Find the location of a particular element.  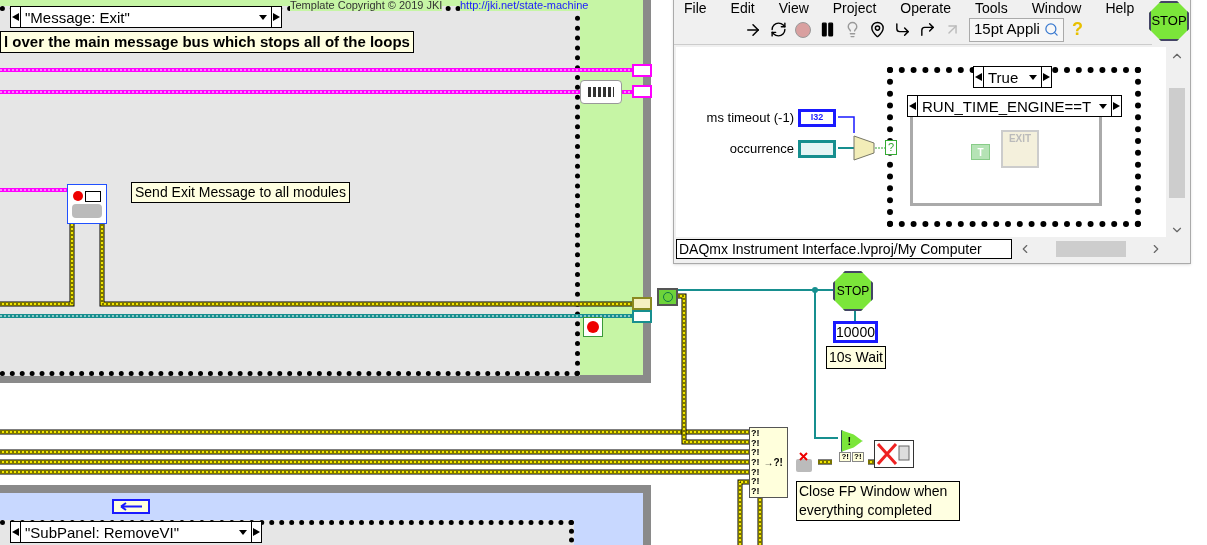

stop-sign-icon: STOP is located at coordinates (1169, 21).